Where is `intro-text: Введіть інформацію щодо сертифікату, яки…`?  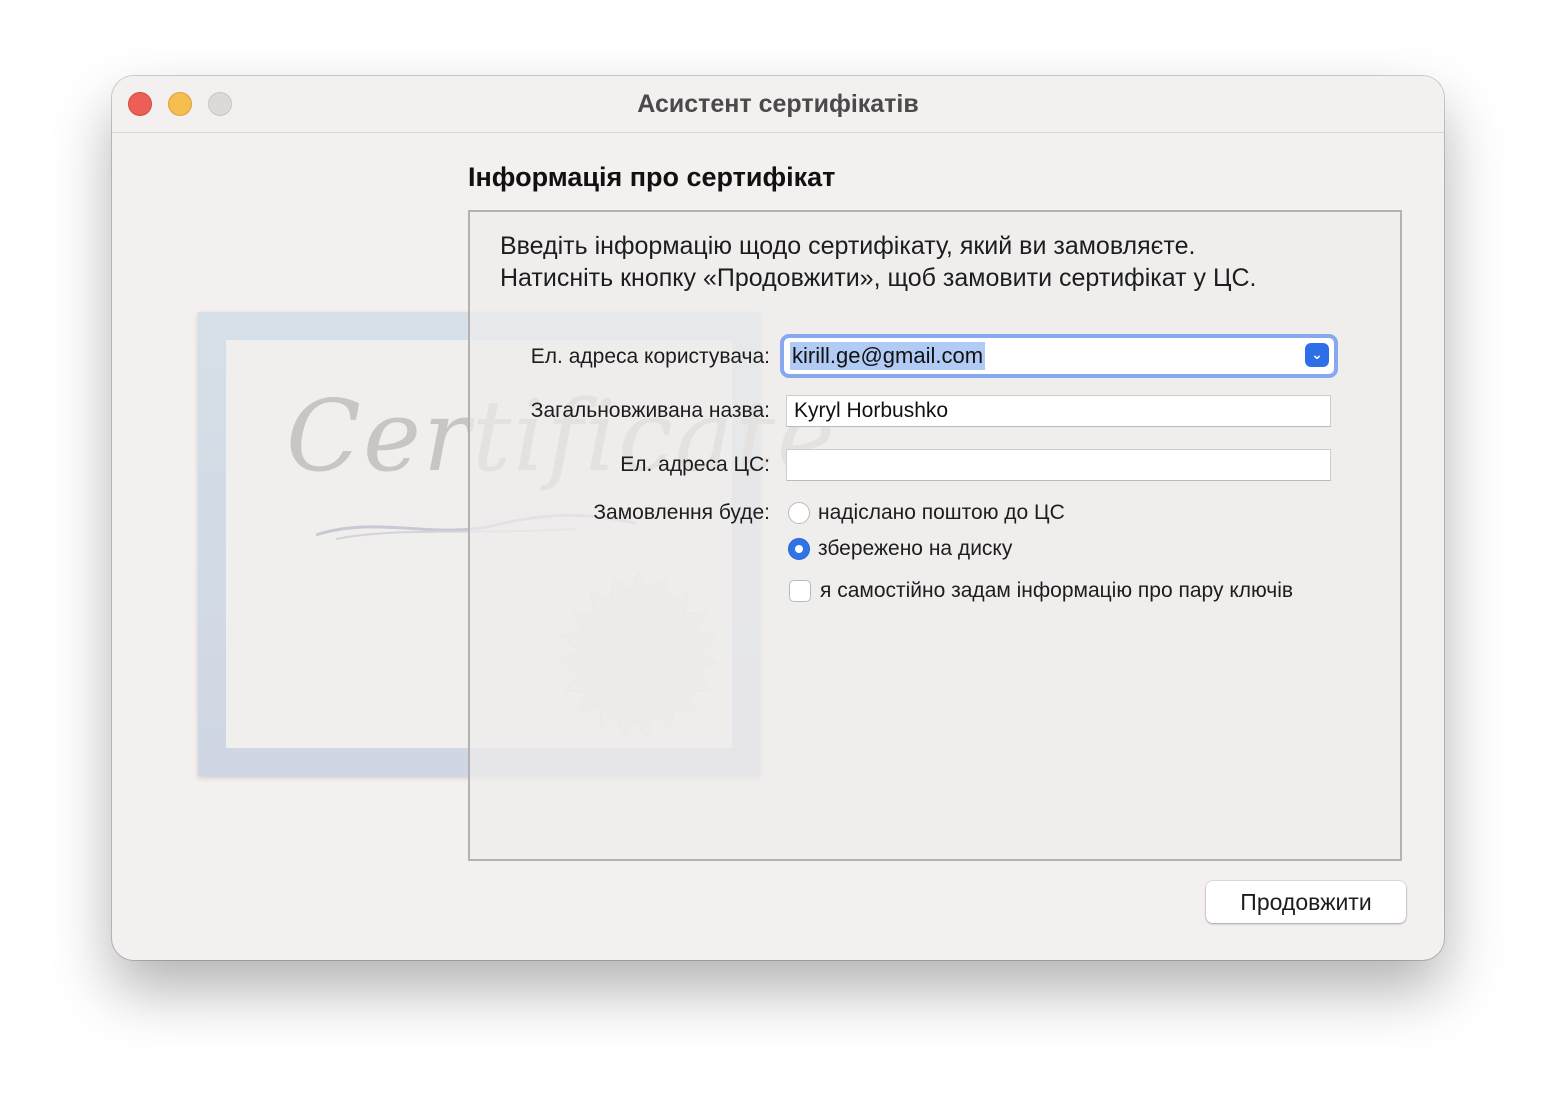
intro-text: Введіть інформацію щодо сертифікату, яки… is located at coordinates (878, 262).